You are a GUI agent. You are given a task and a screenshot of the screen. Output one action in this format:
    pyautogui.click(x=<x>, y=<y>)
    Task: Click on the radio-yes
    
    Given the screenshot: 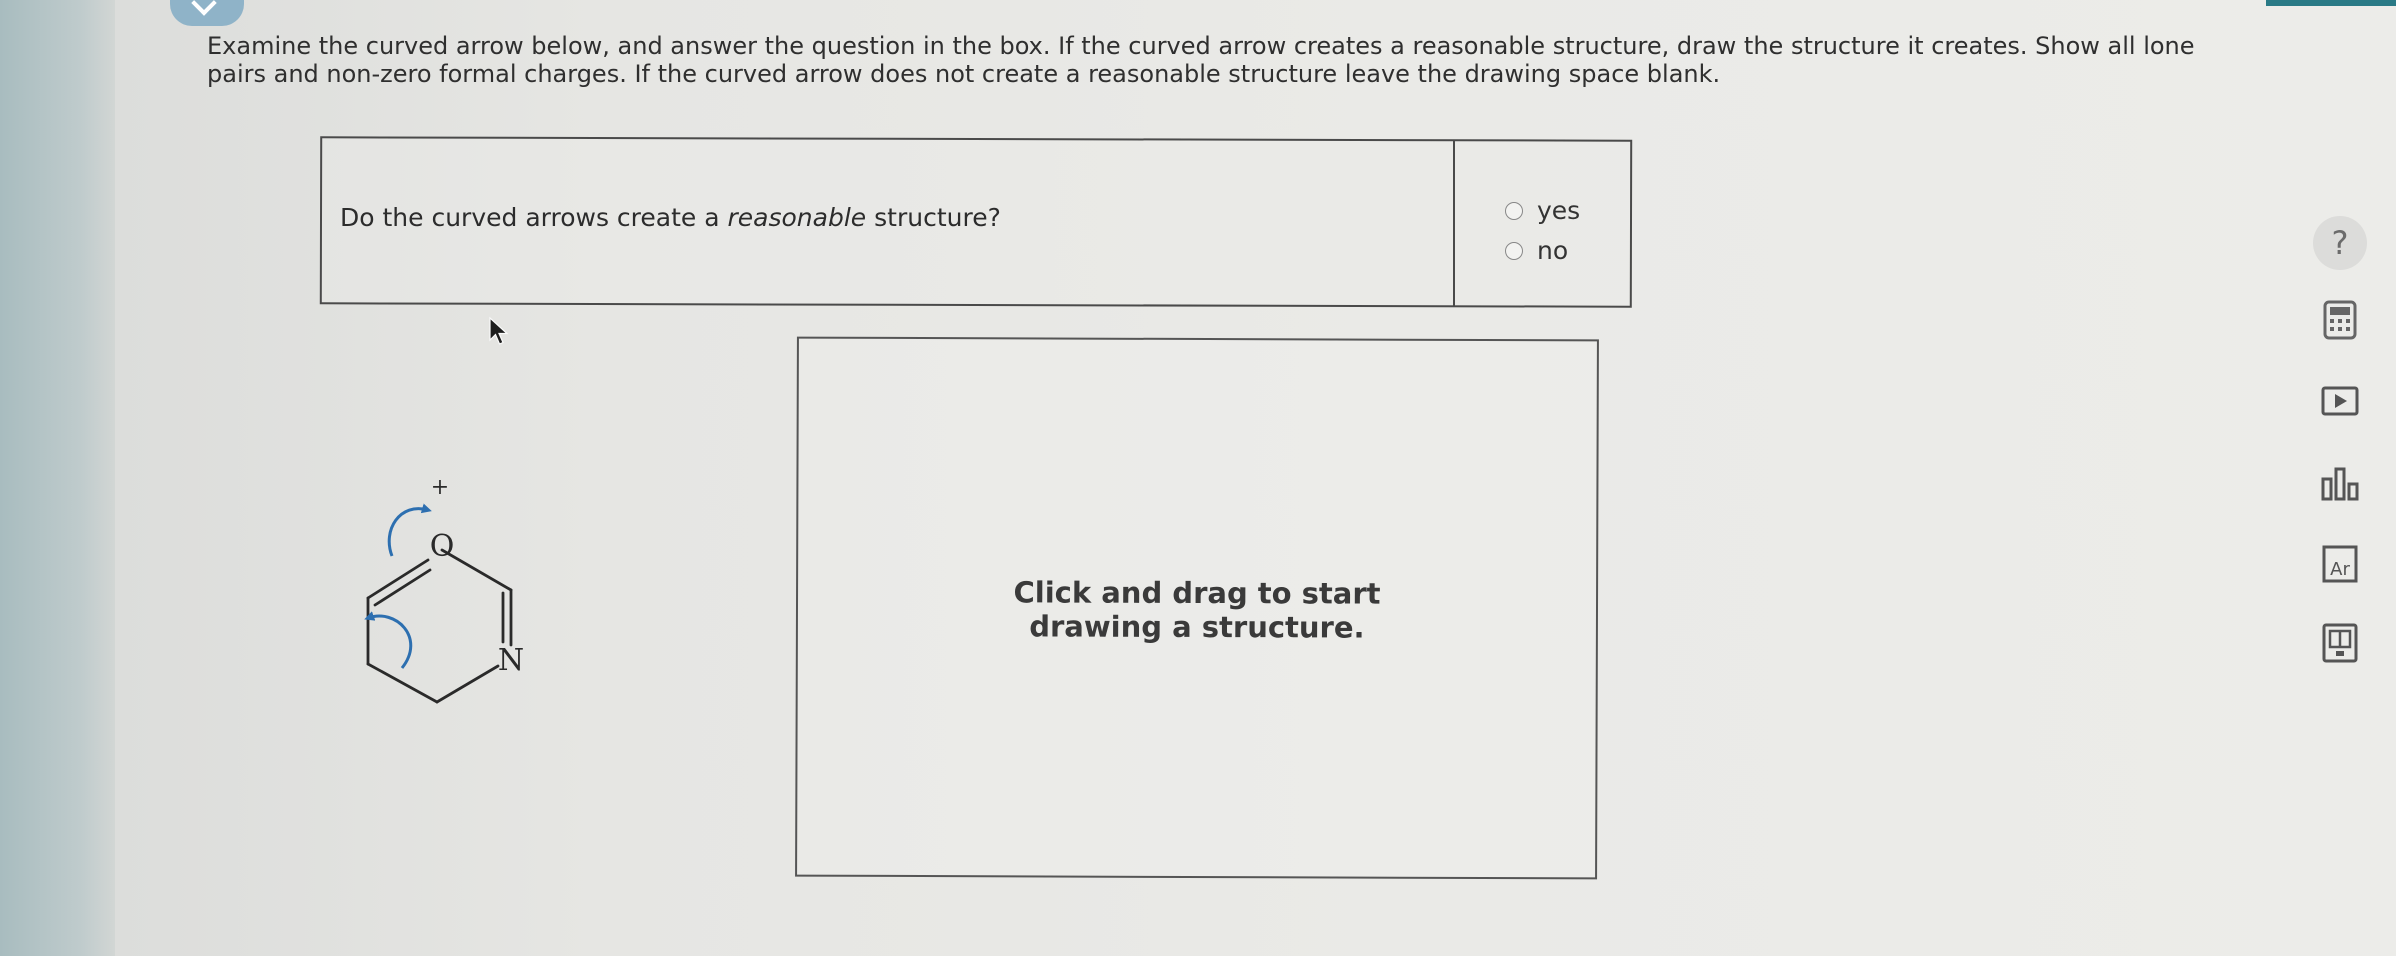 What is the action you would take?
    pyautogui.click(x=1514, y=210)
    